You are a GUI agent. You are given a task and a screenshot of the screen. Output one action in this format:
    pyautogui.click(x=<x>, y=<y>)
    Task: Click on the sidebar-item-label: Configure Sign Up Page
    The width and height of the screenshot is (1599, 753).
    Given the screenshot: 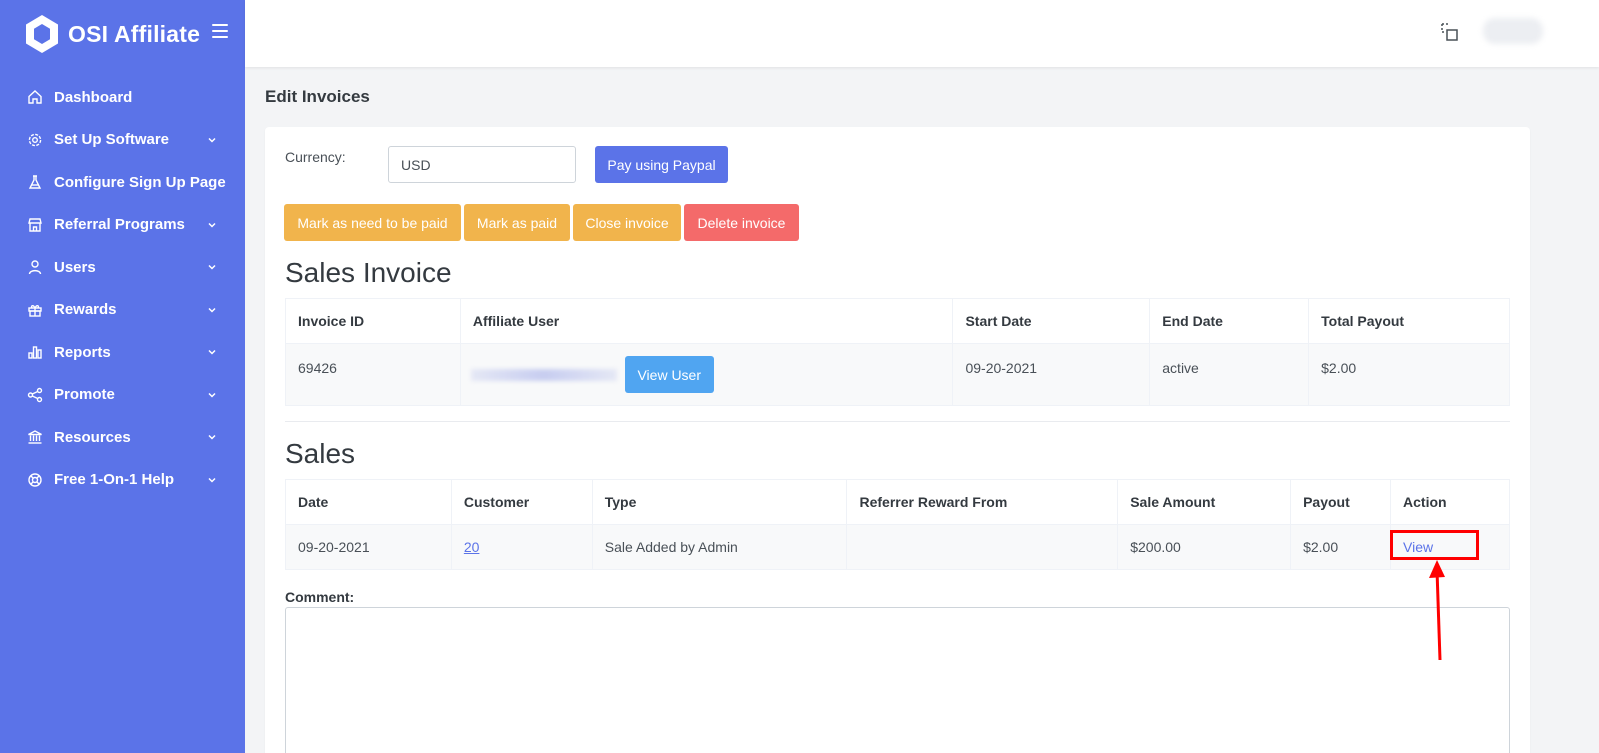 What is the action you would take?
    pyautogui.click(x=140, y=182)
    